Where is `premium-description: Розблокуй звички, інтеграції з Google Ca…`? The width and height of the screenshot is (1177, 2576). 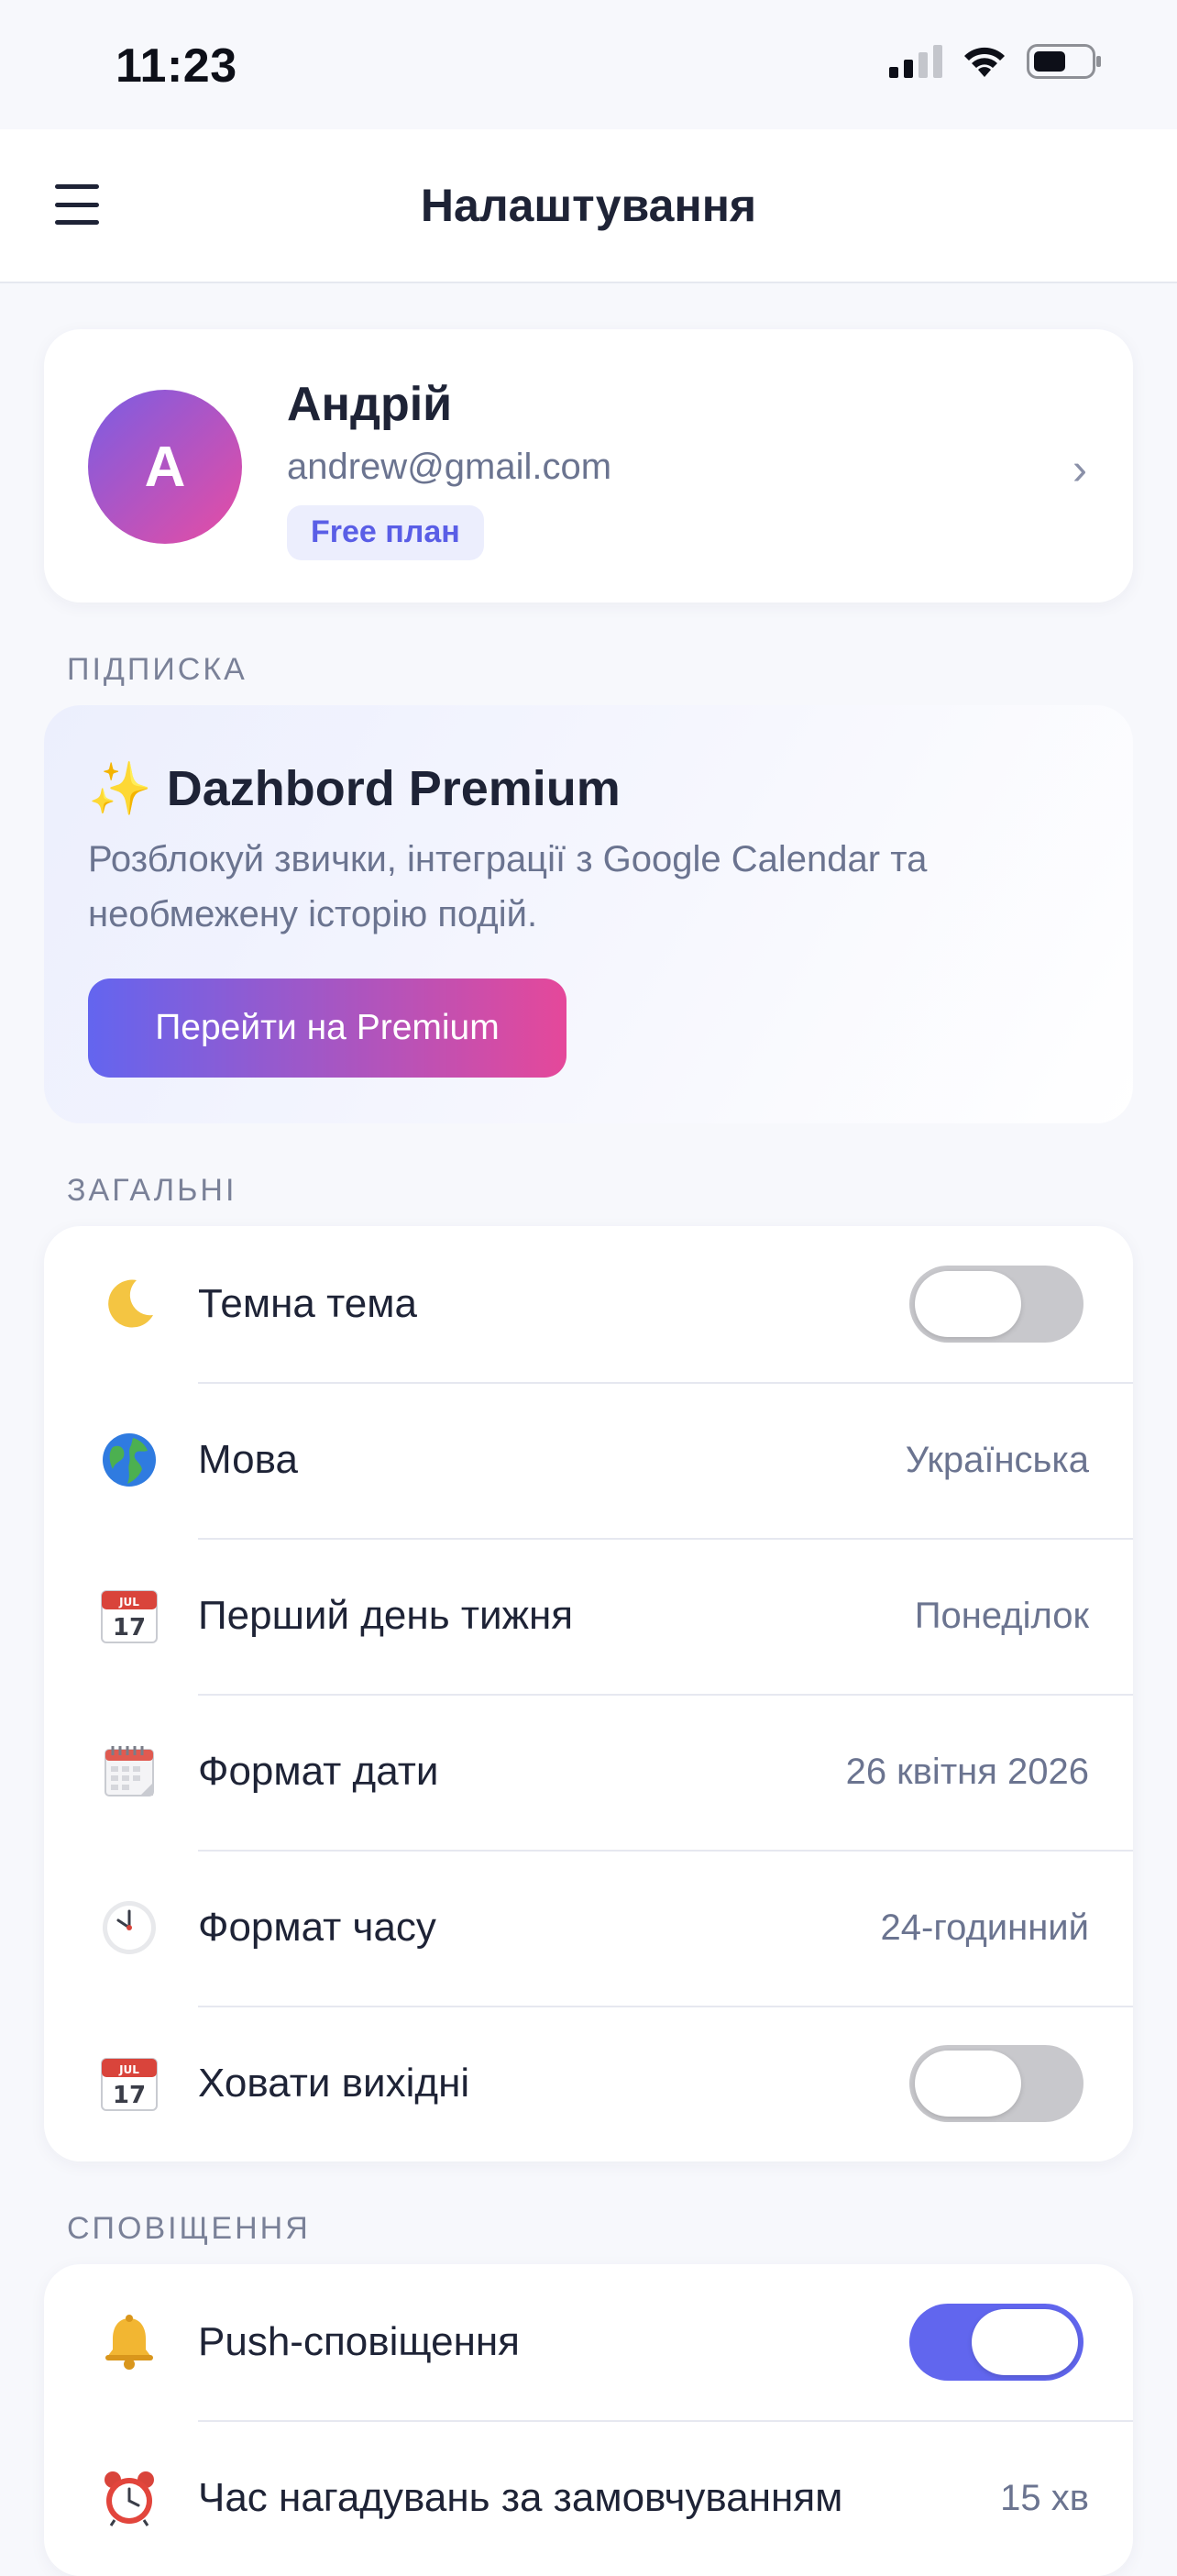
premium-description: Розблокуй звички, інтеграції з Google Ca… is located at coordinates (508, 886).